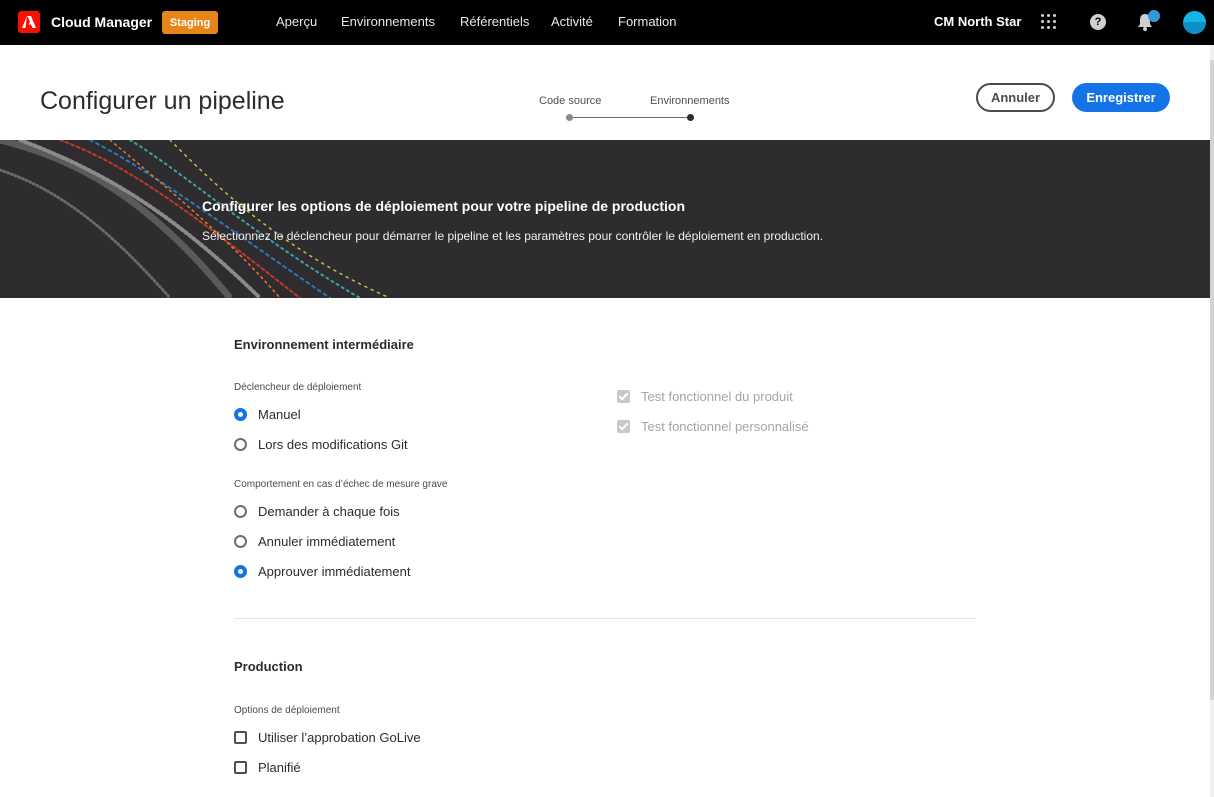 Image resolution: width=1214 pixels, height=797 pixels. I want to click on option-label: Demander à chaque fois, so click(329, 511).